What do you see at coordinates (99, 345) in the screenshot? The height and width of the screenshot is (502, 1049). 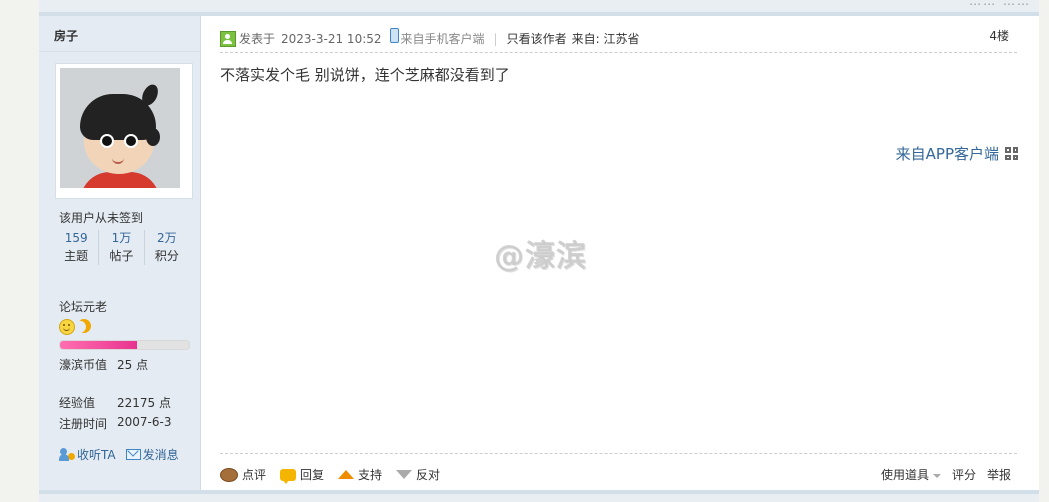 I see `level-progress-fill` at bounding box center [99, 345].